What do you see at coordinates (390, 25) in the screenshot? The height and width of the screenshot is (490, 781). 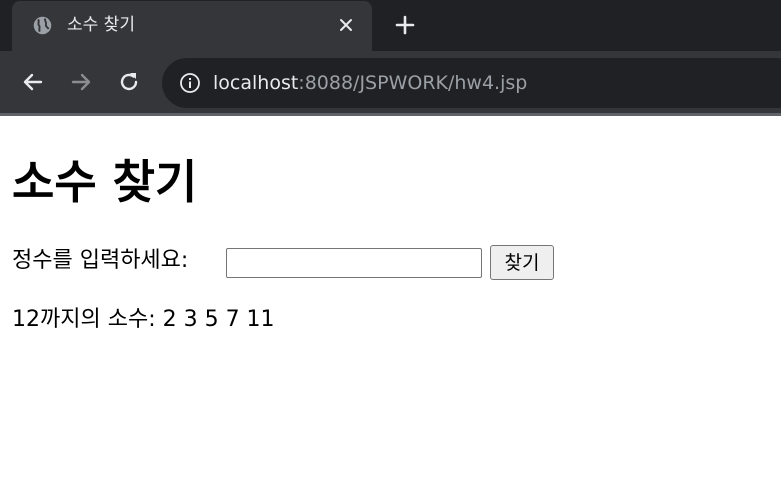 I see `tab-strip: 소수 찾기` at bounding box center [390, 25].